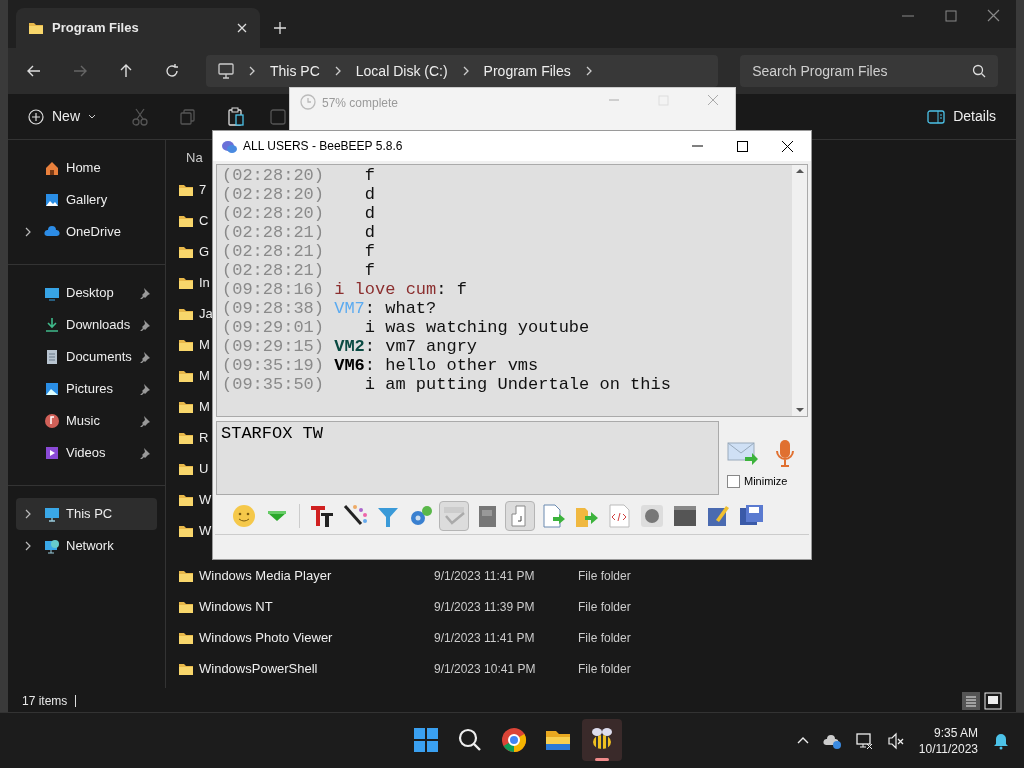 The height and width of the screenshot is (768, 1024). What do you see at coordinates (86, 421) in the screenshot?
I see `sidebar-item: Music` at bounding box center [86, 421].